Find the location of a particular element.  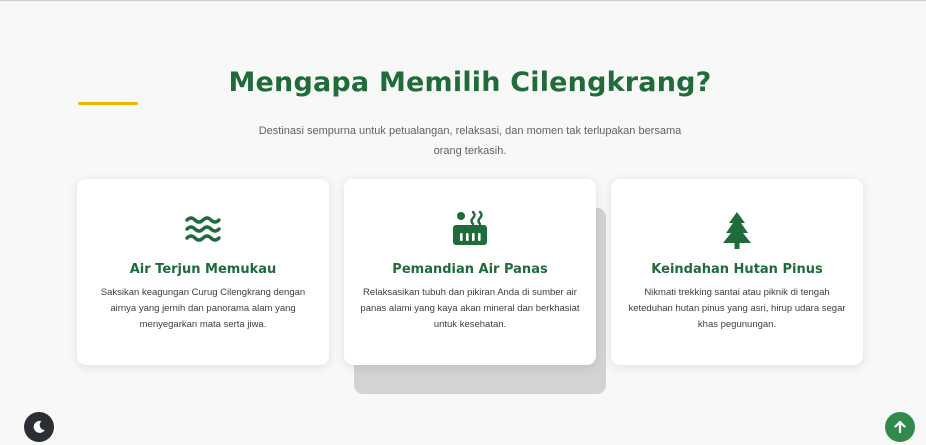

feature-title: Keindahan Hutan Pinus is located at coordinates (737, 269).